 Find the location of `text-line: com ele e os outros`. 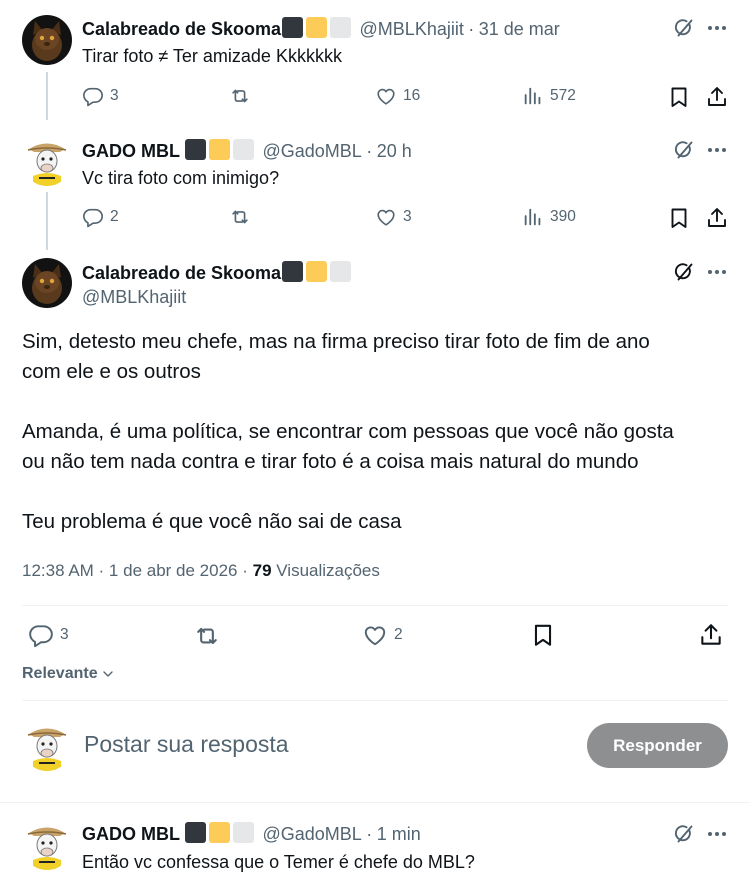

text-line: com ele e os outros is located at coordinates (111, 371).